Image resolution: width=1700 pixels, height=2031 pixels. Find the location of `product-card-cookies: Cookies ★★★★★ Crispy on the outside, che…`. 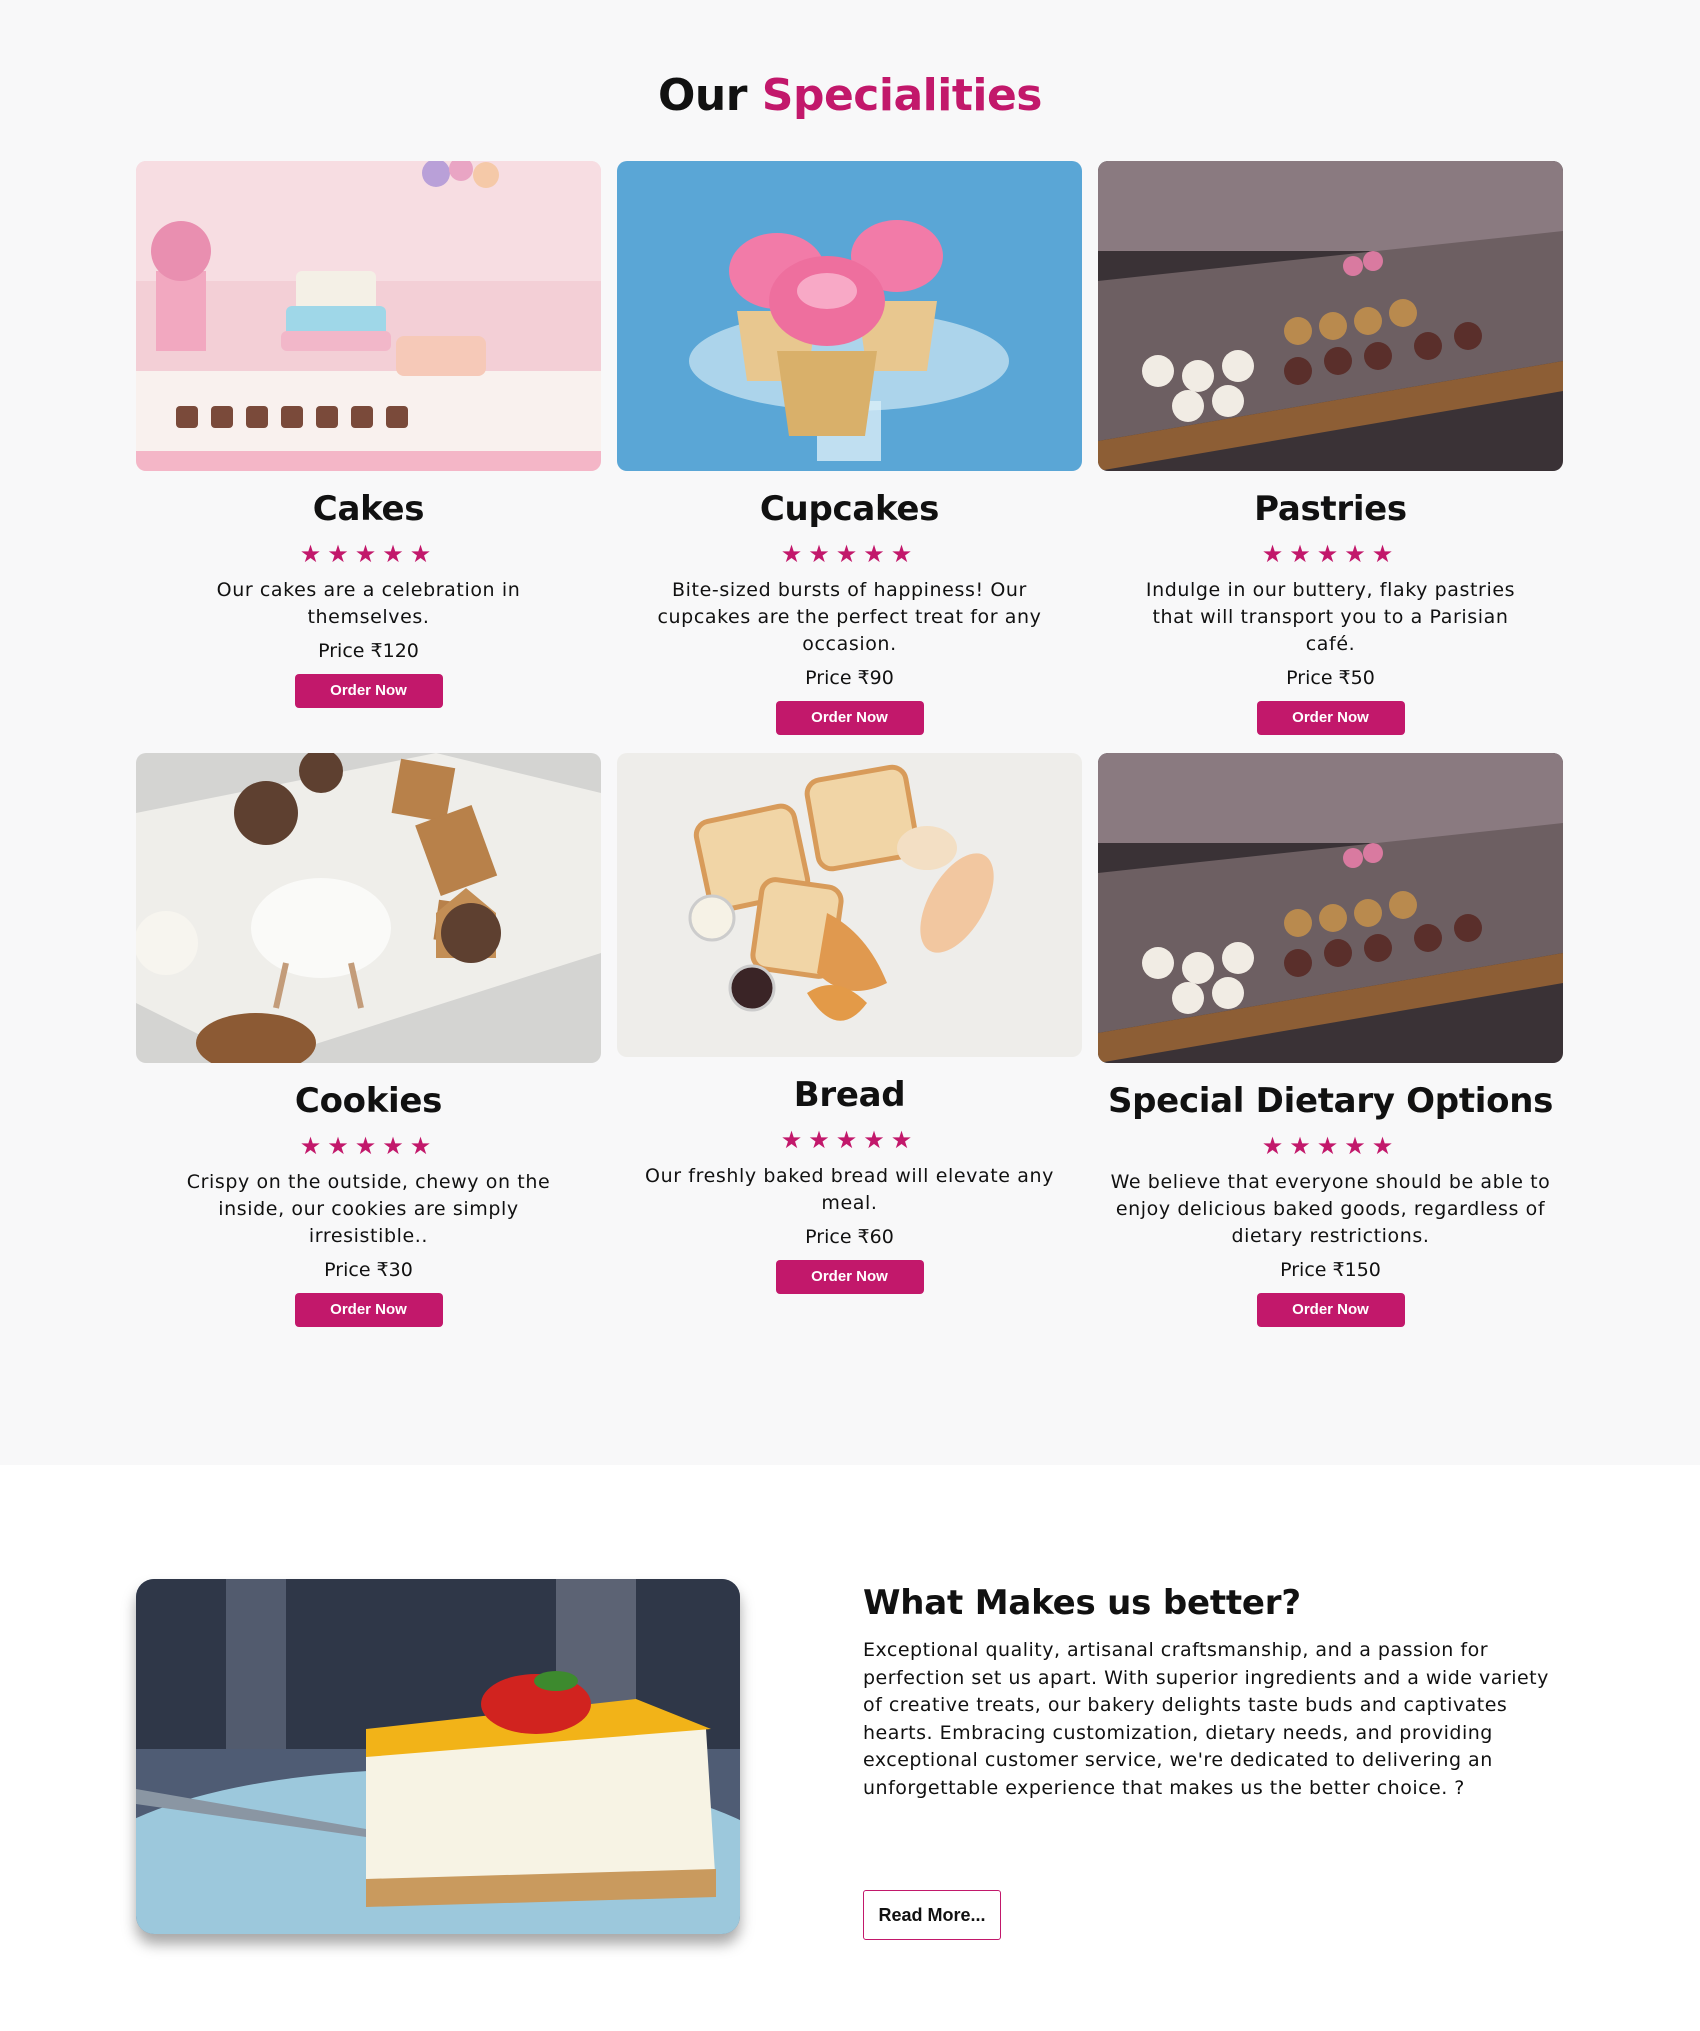

product-card-cookies: Cookies ★★★★★ Crispy on the outside, che… is located at coordinates (368, 1040).